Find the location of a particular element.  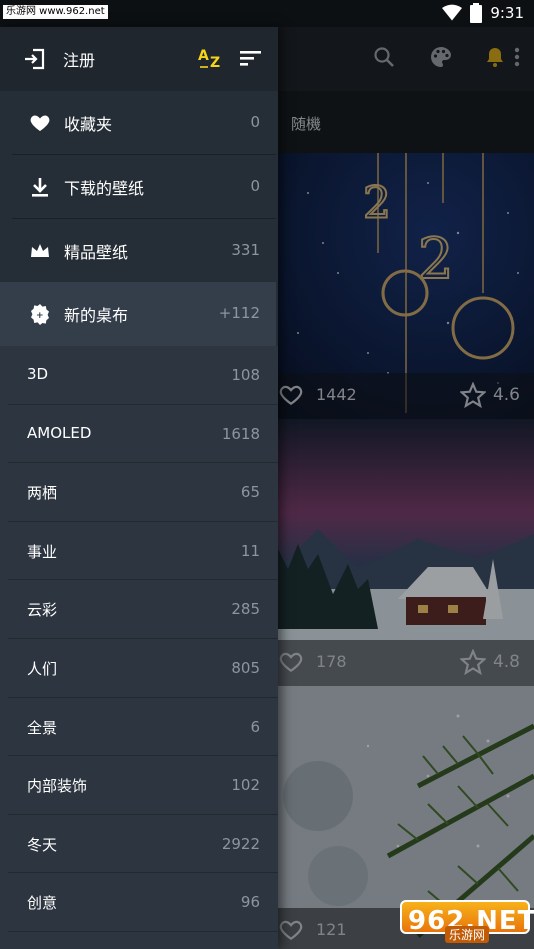

download-icon is located at coordinates (40, 187).